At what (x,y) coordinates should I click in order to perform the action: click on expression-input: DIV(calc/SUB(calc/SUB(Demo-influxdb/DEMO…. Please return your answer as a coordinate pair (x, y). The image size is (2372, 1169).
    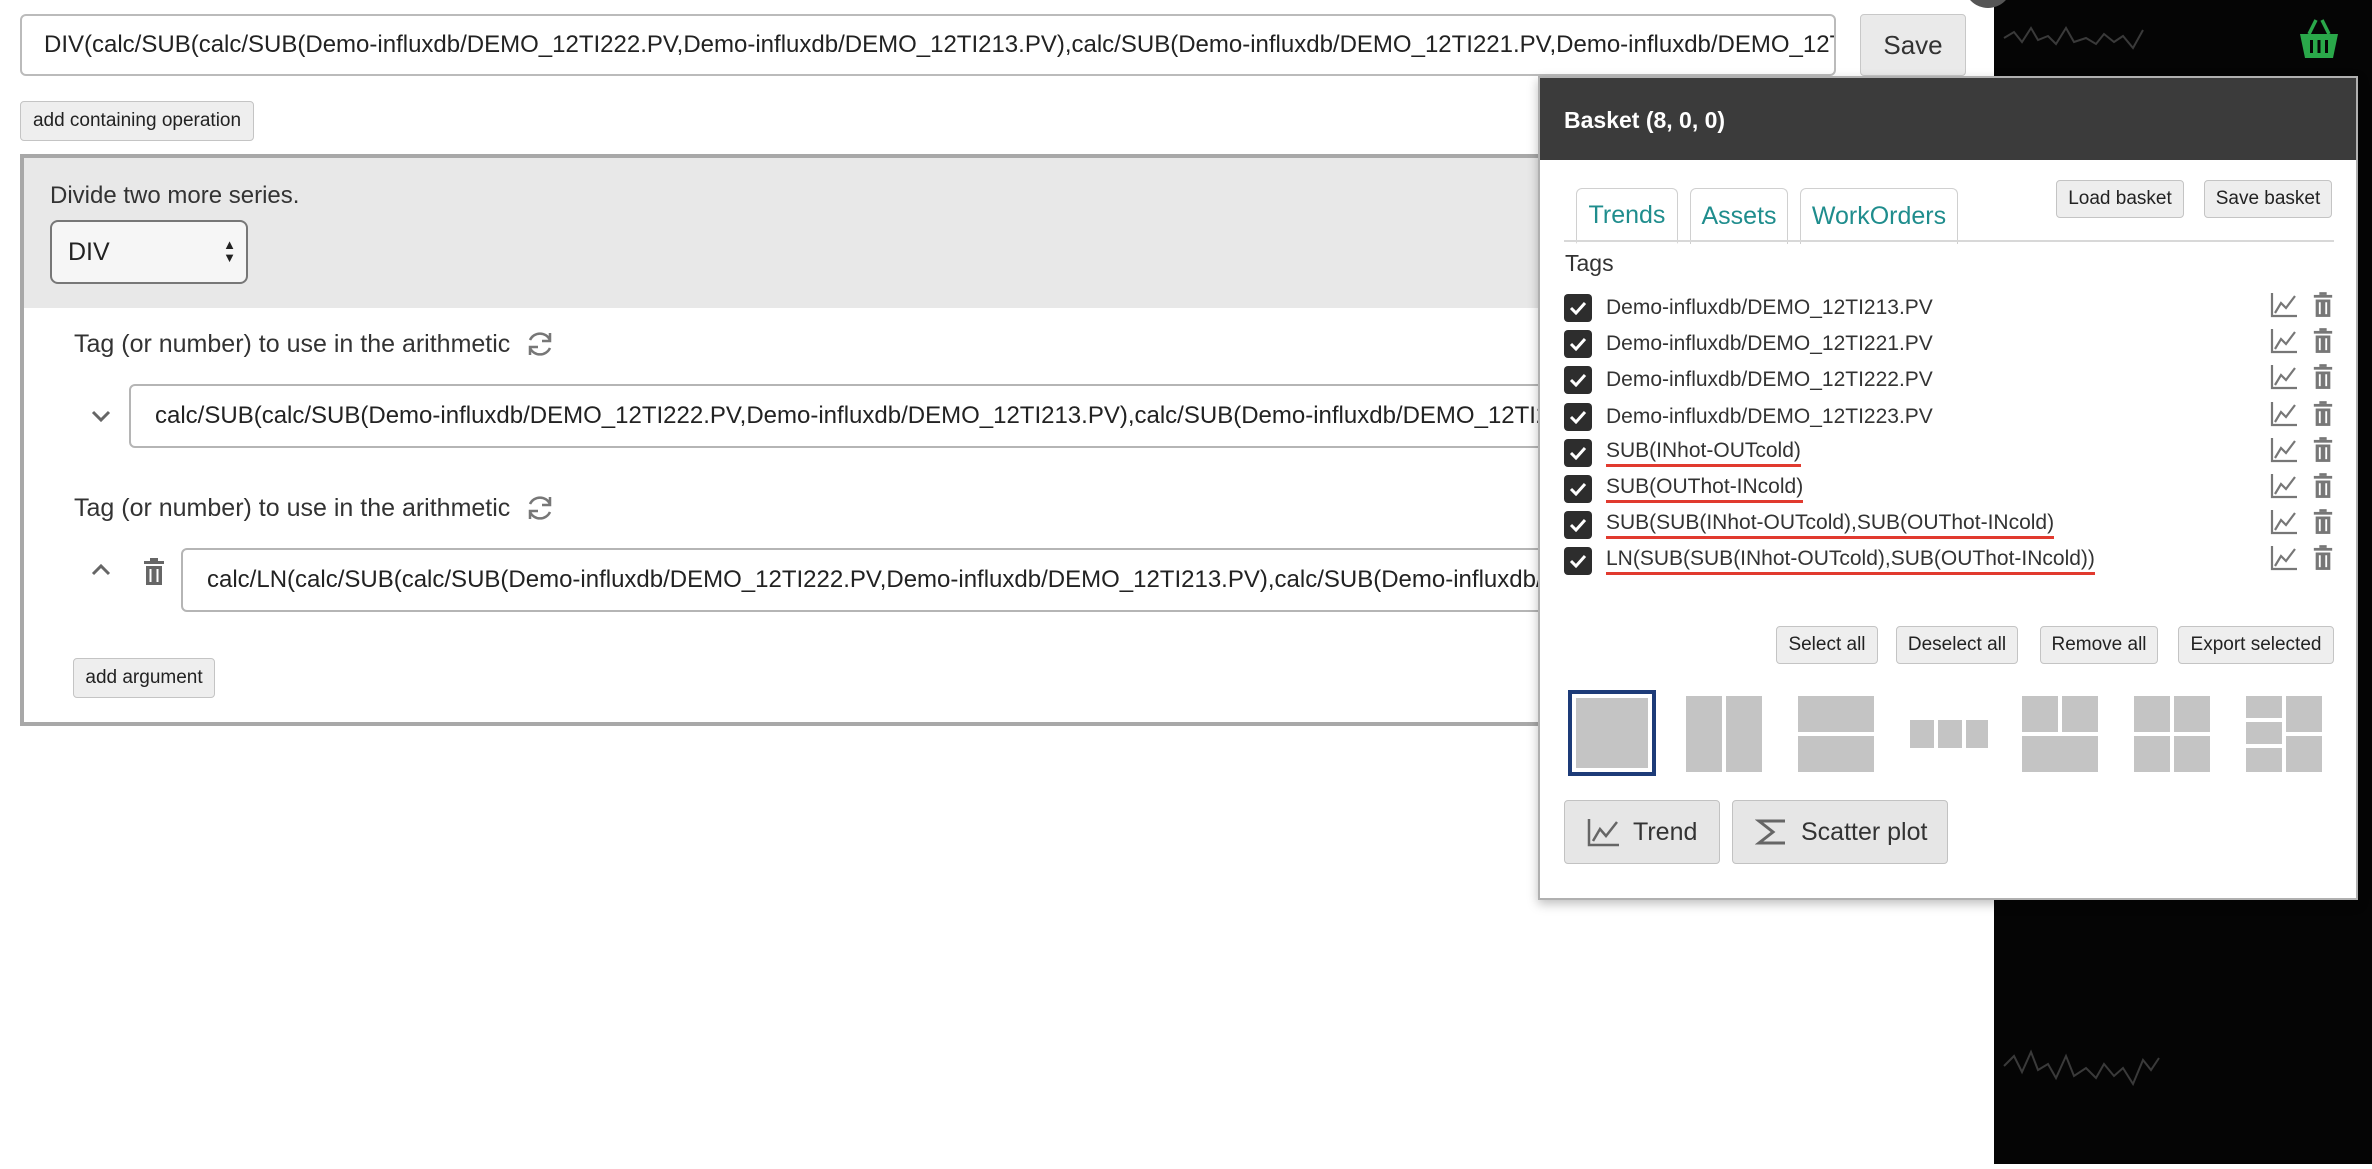
    Looking at the image, I should click on (928, 45).